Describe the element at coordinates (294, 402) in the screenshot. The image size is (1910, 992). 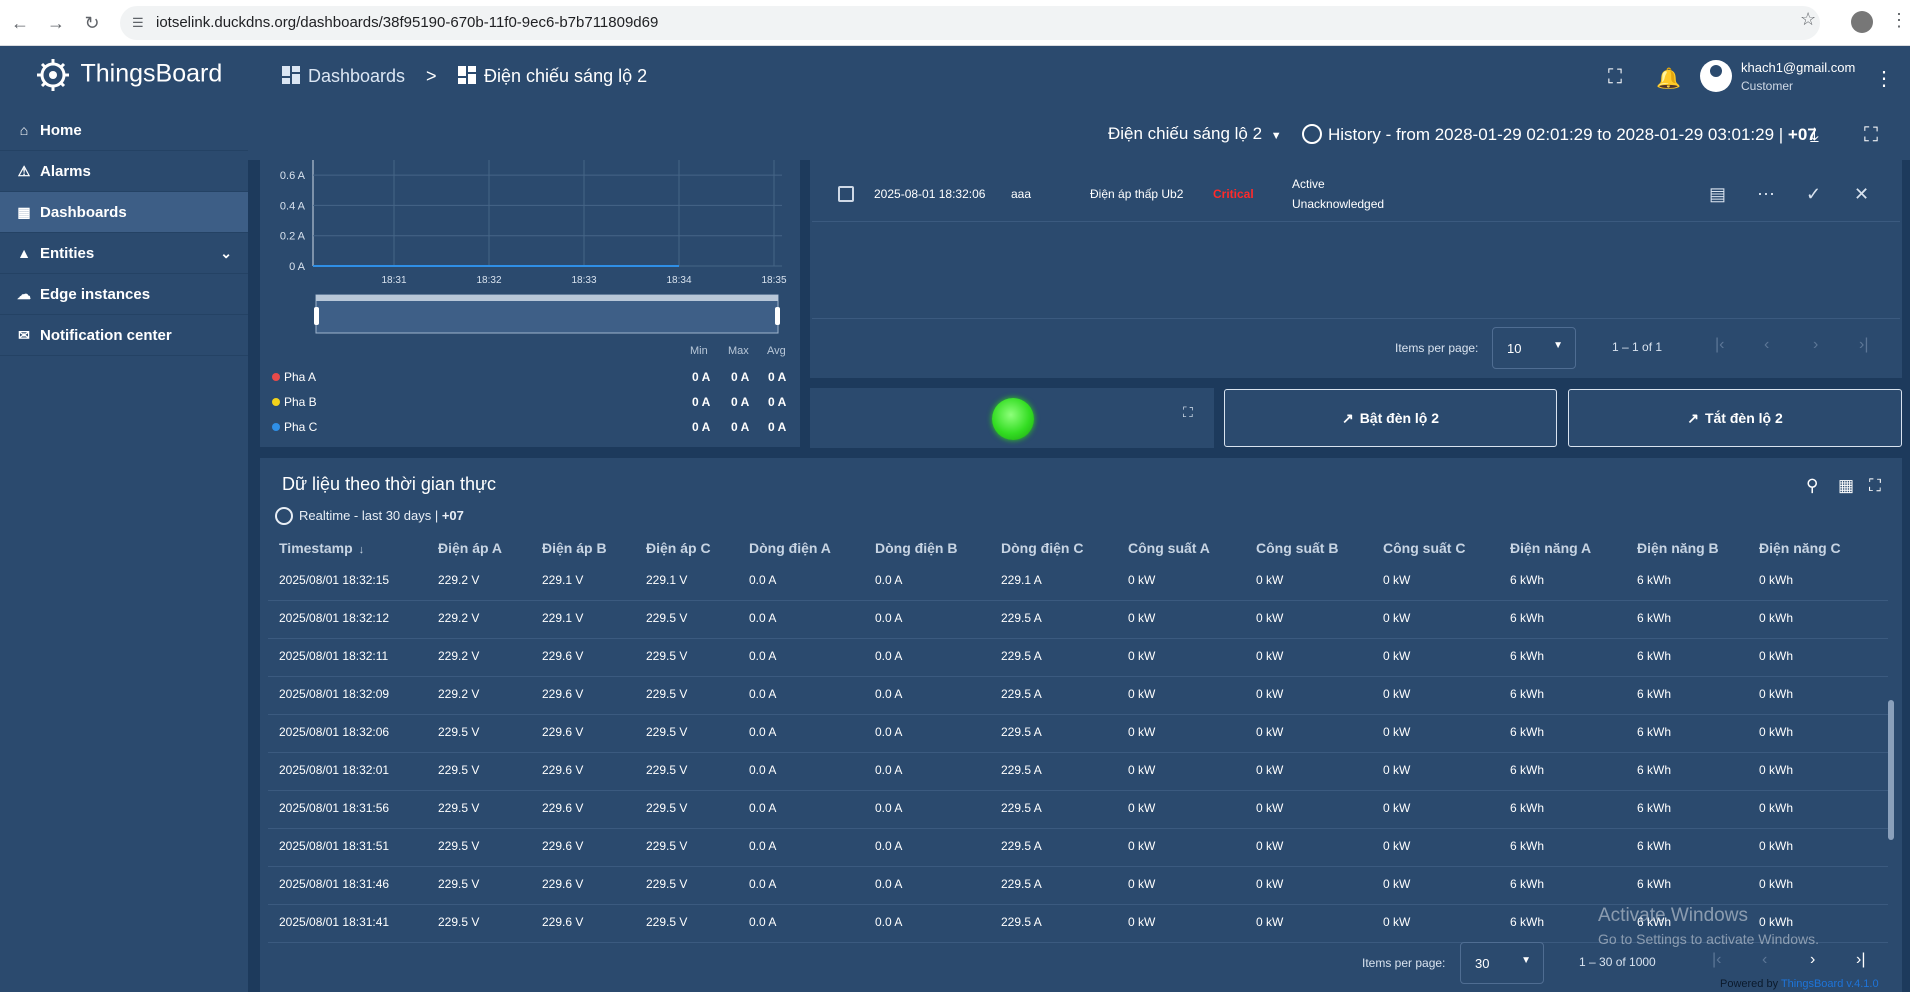
I see `legend-entry: Pha B` at that location.